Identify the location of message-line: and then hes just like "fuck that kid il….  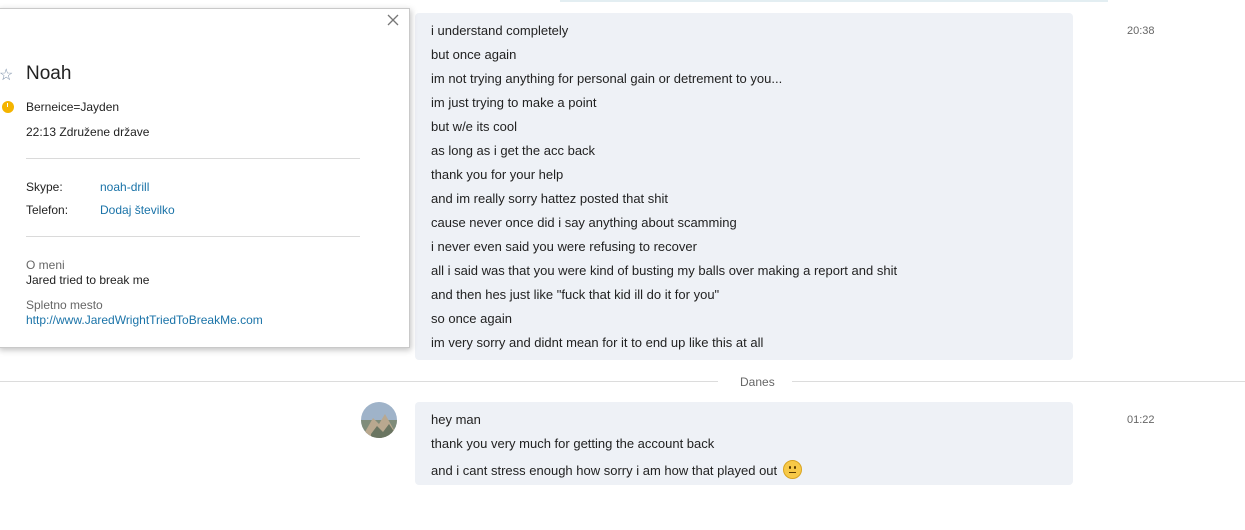
(575, 294).